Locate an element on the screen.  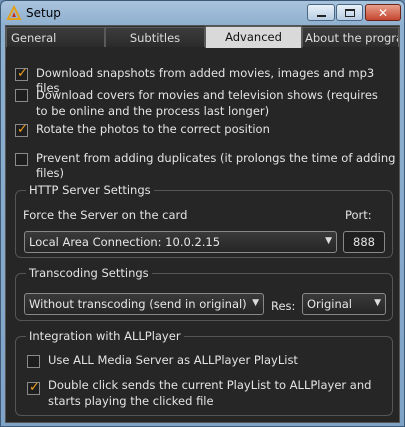
download-covers-checkbox is located at coordinates (21, 95).